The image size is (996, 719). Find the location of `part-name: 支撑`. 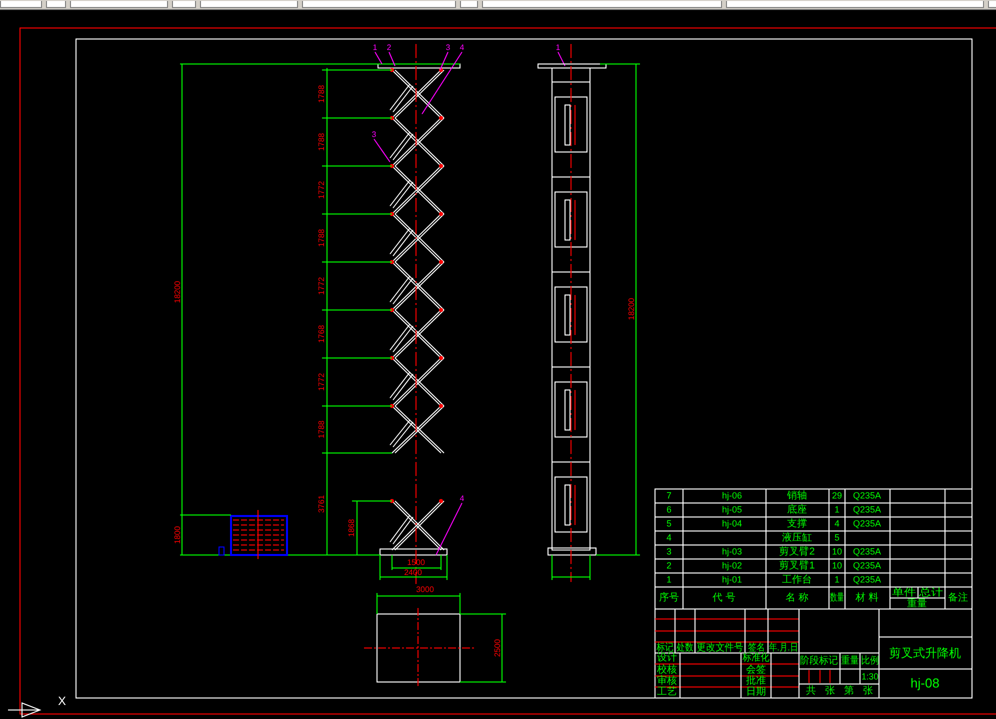

part-name: 支撑 is located at coordinates (797, 524).